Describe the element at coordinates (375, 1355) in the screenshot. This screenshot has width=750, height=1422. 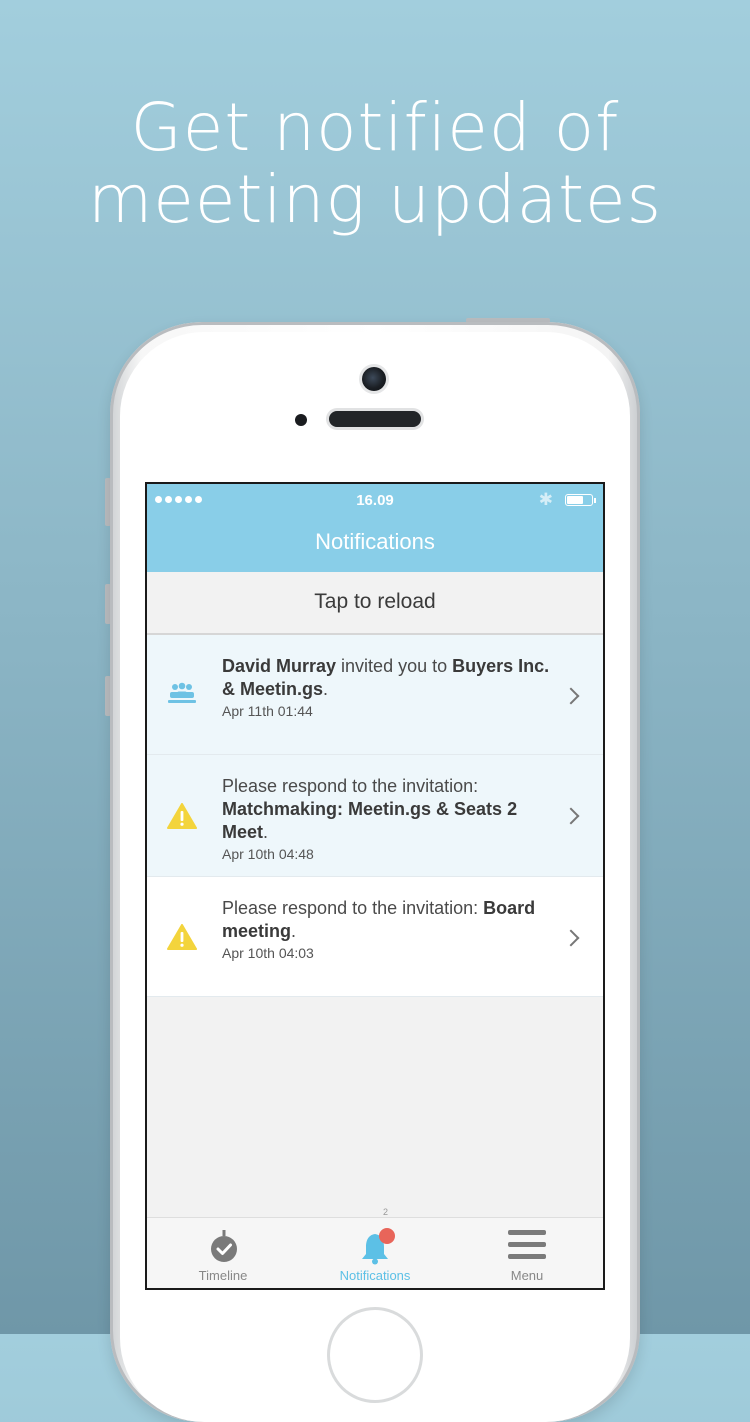
I see `home-button` at that location.